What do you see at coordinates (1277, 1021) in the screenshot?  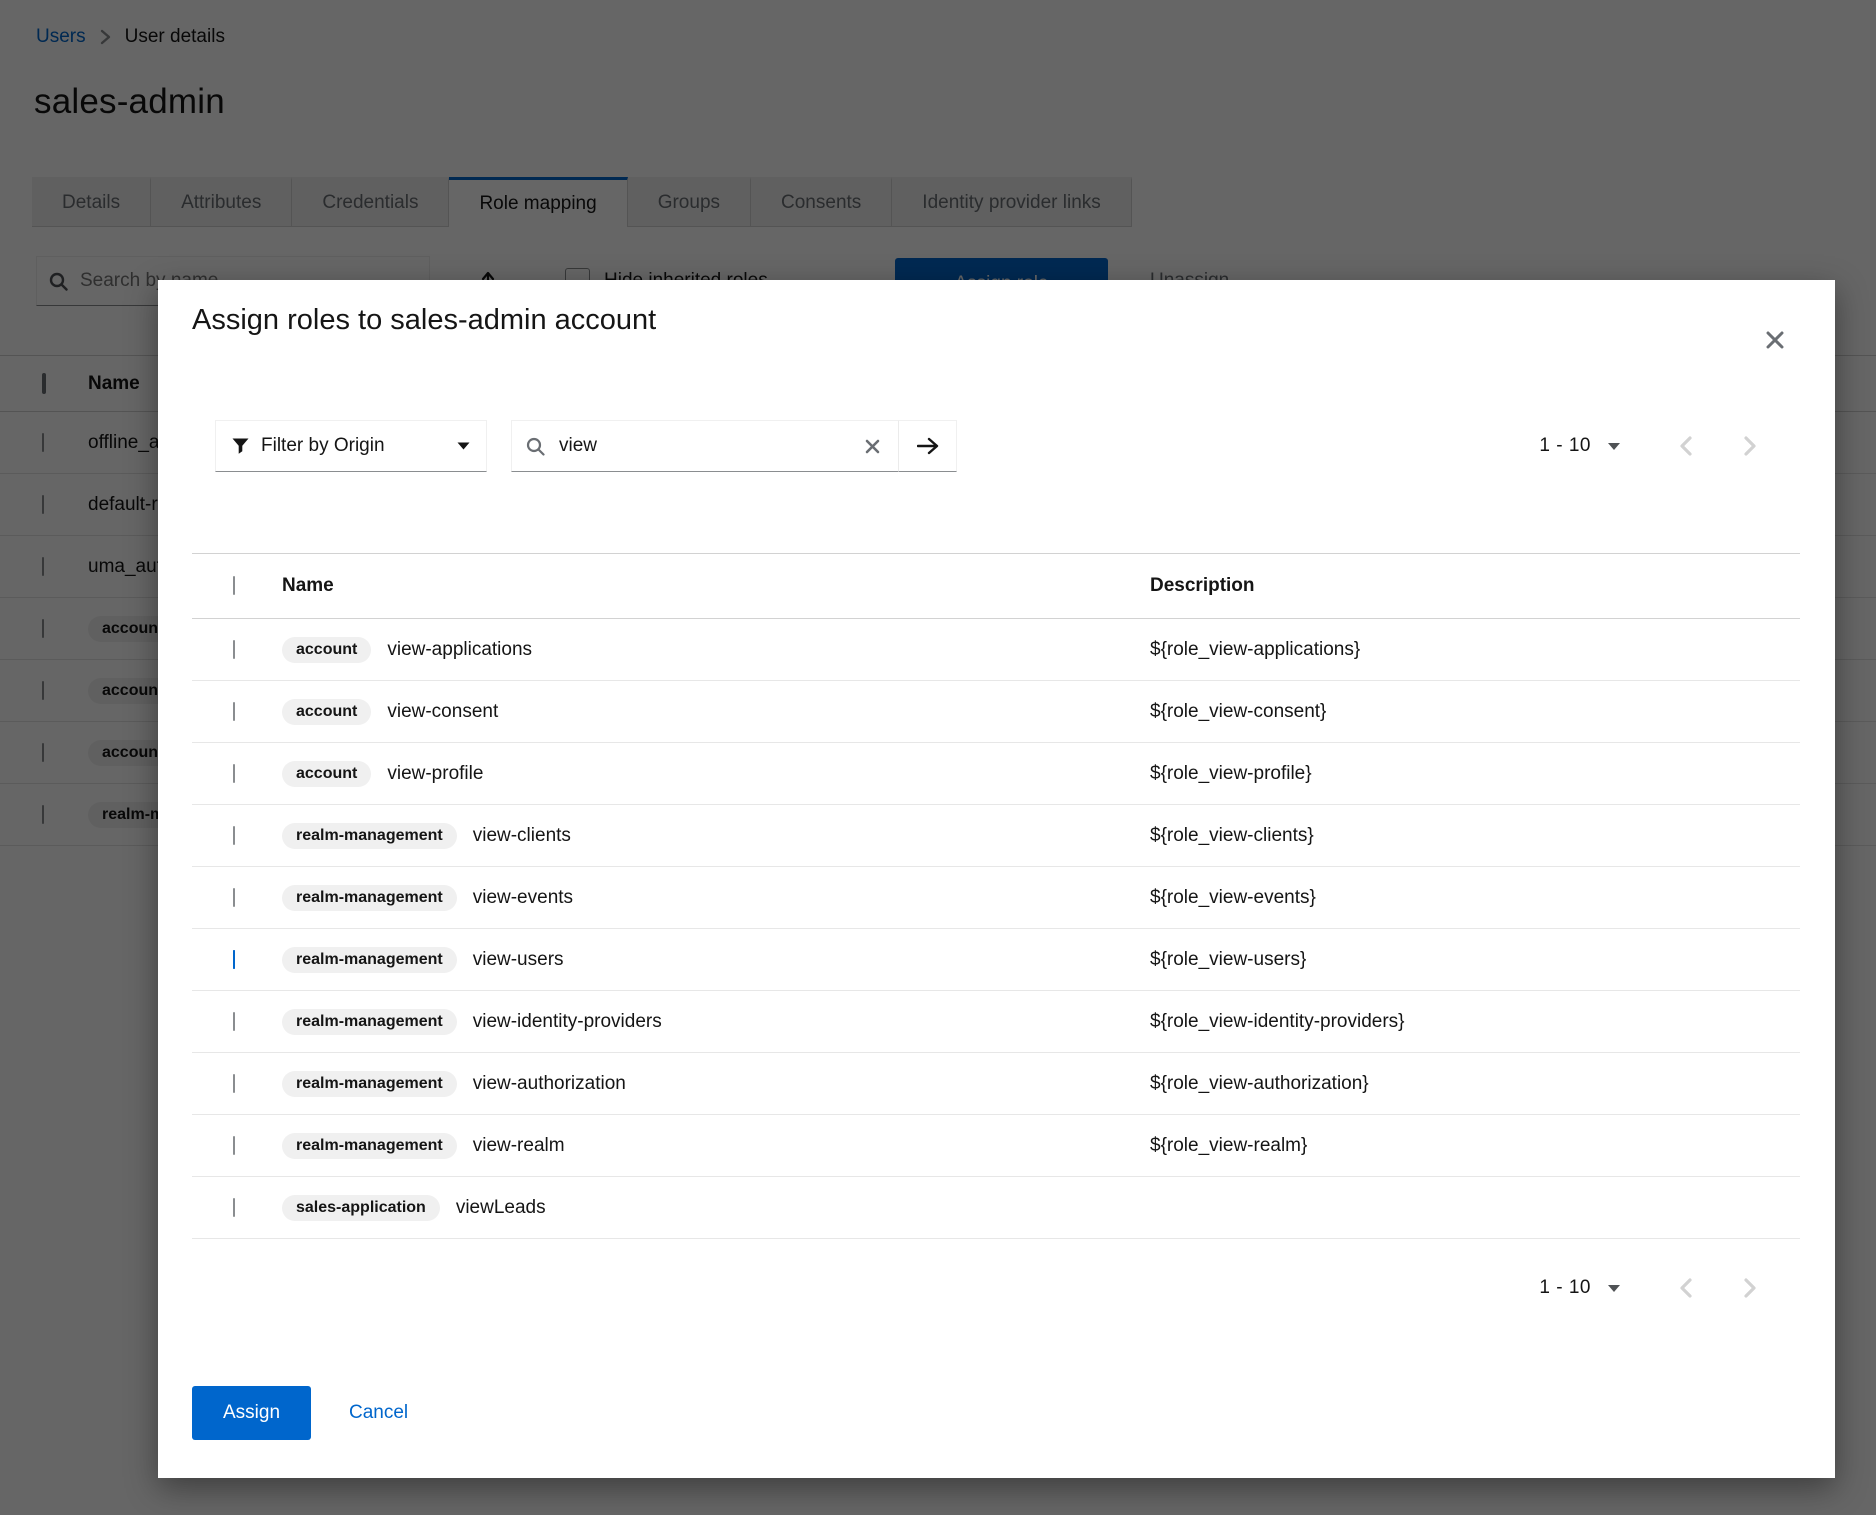 I see `role-description: ${role_view-identity-providers}` at bounding box center [1277, 1021].